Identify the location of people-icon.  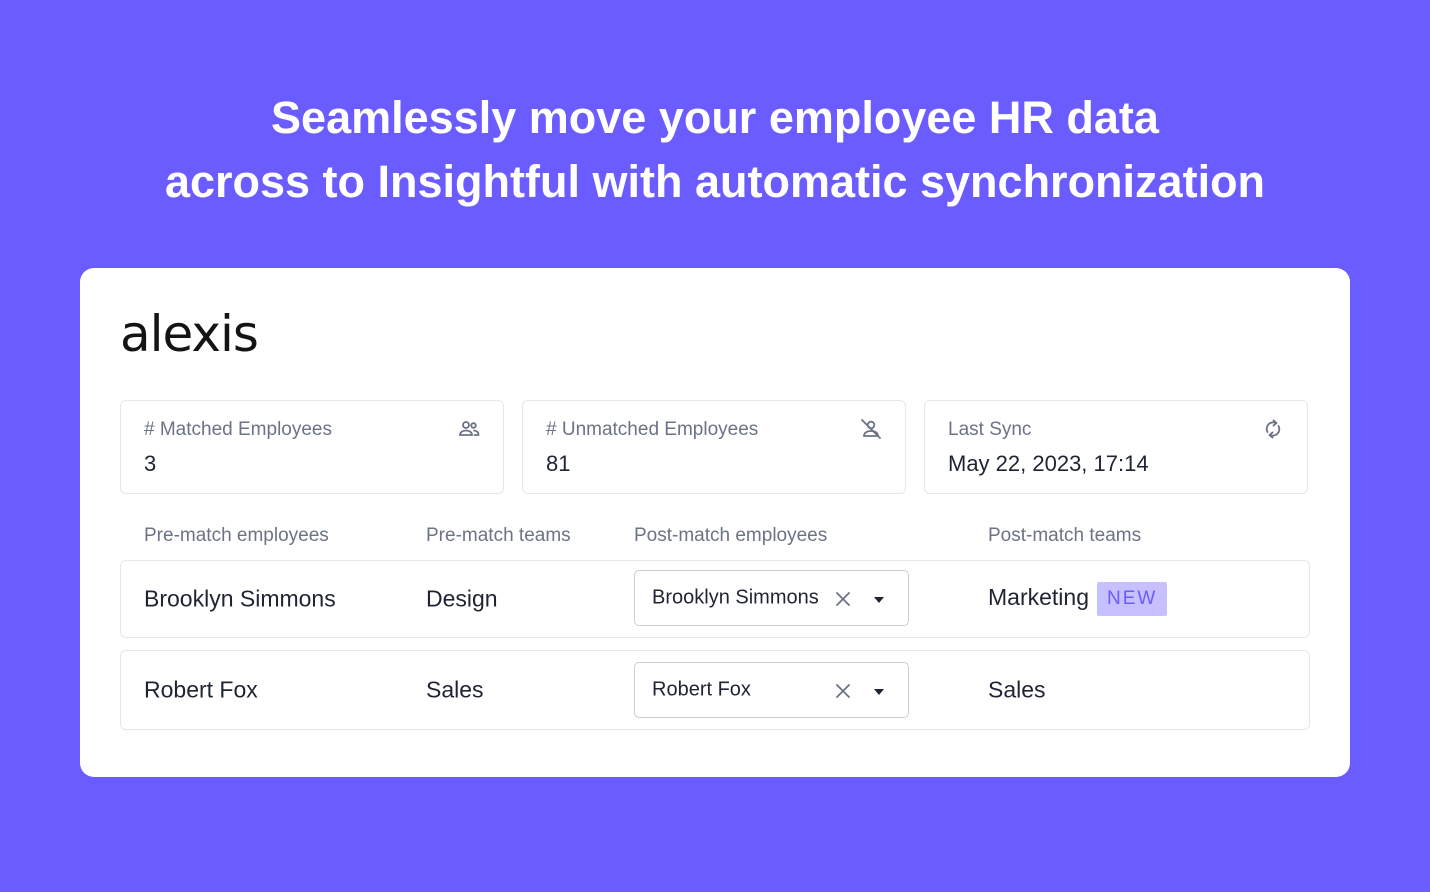
(469, 428).